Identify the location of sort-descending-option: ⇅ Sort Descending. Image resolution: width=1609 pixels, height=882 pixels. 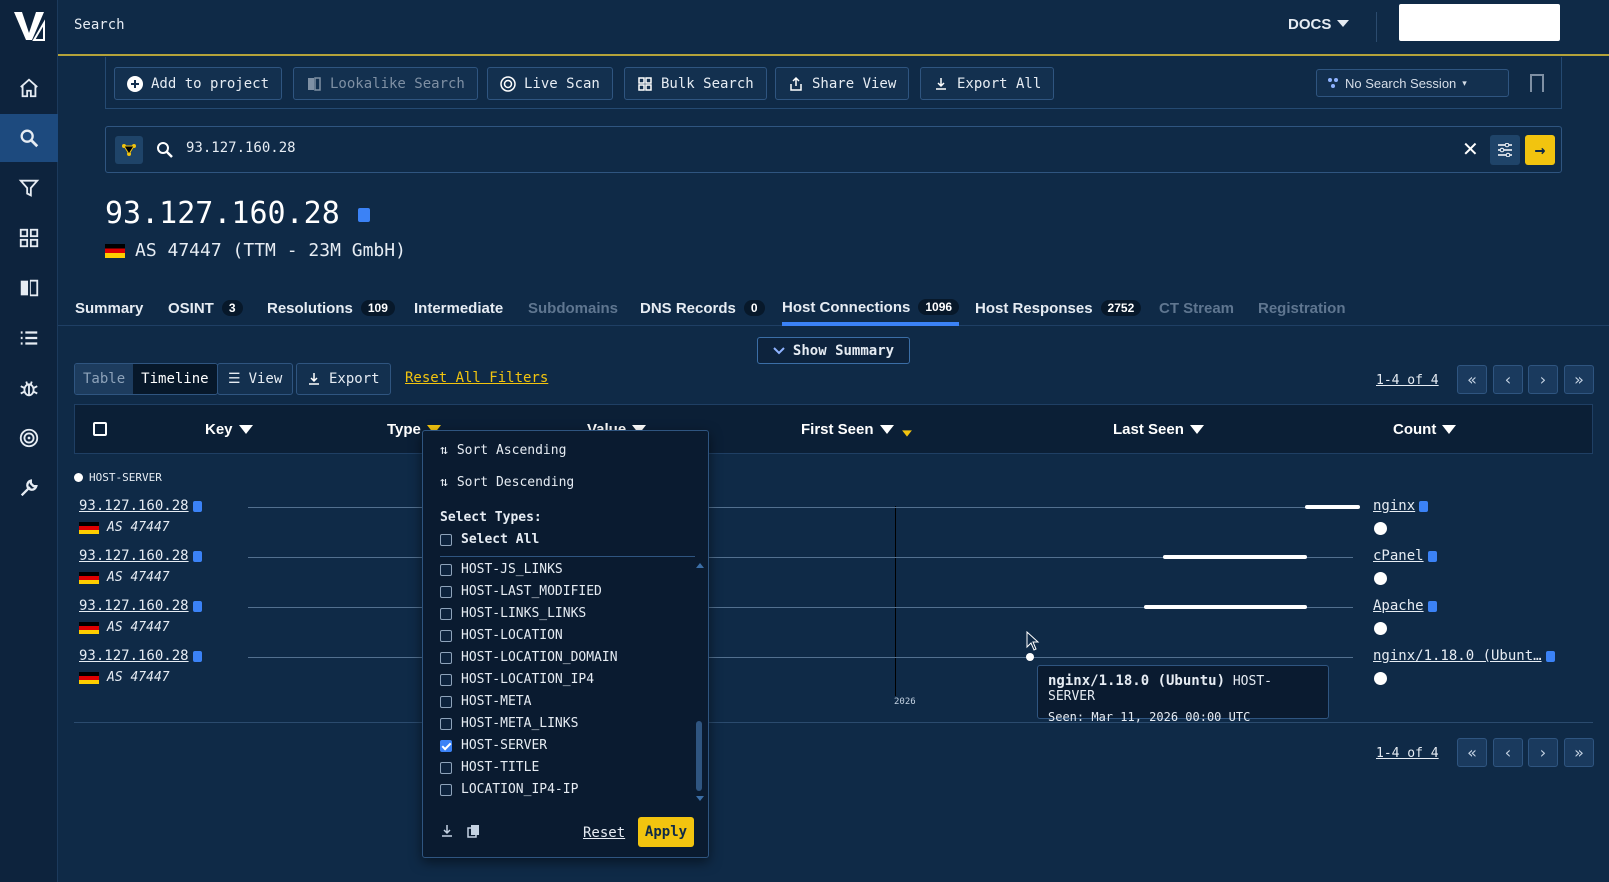
(507, 482).